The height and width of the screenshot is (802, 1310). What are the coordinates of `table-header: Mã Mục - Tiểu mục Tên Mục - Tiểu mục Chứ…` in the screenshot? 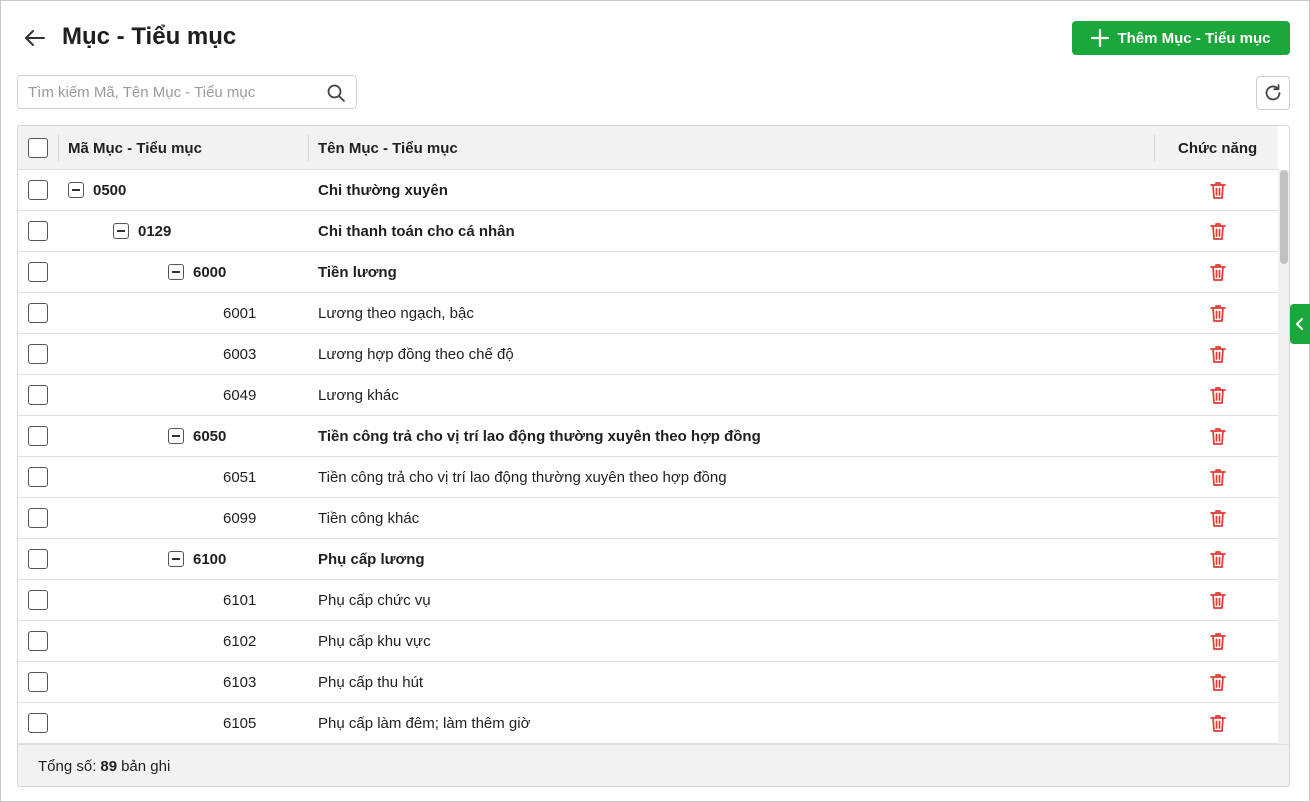 It's located at (648, 148).